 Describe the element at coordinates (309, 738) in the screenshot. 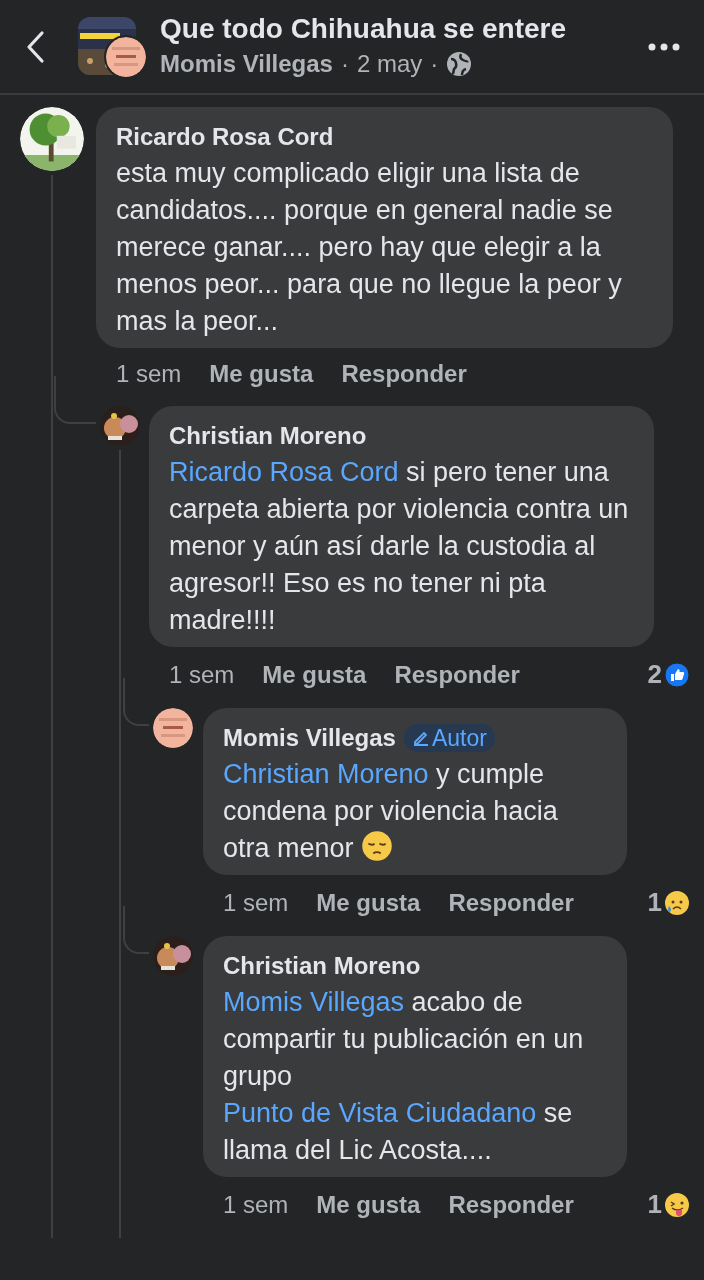

I see `commenter-name: Momis Villegas` at that location.